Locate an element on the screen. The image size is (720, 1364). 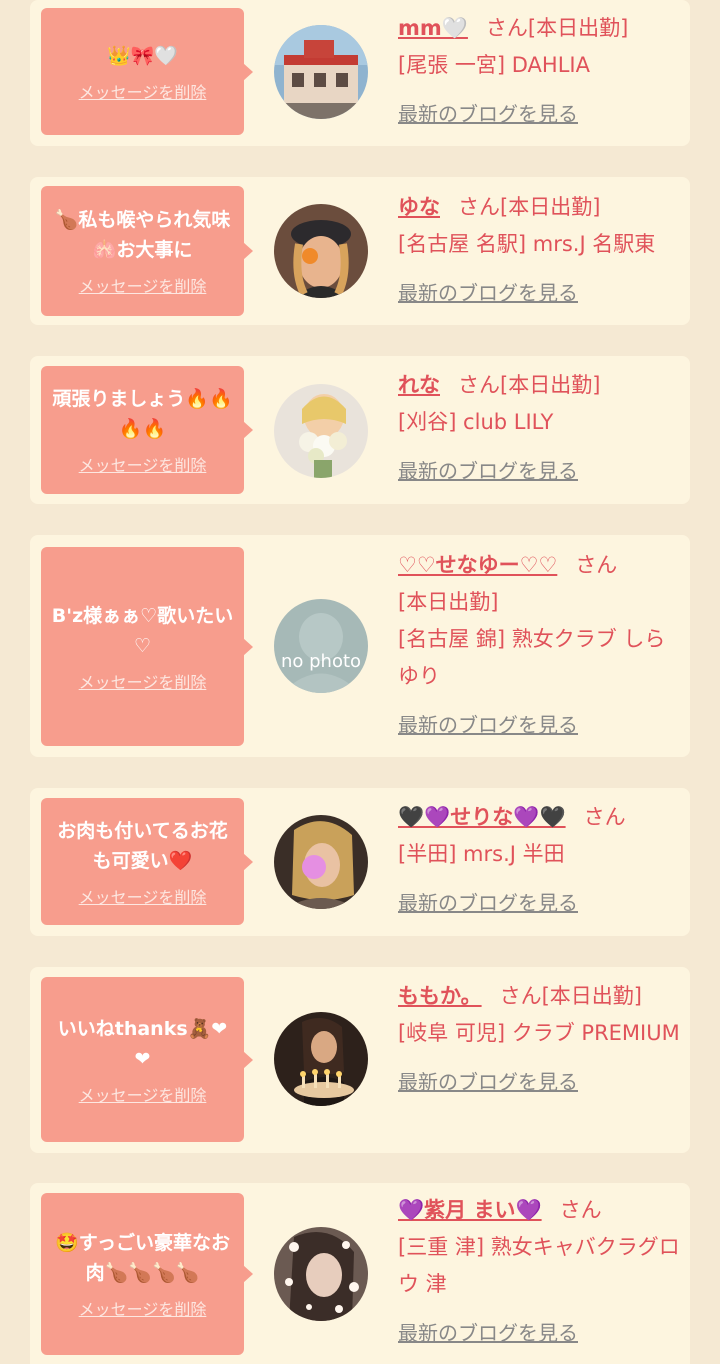
cast-info: mm🤍 さん[本日出勤] [尾張 一宮] DAHLIA 最新のブログを見る is located at coordinates (540, 71).